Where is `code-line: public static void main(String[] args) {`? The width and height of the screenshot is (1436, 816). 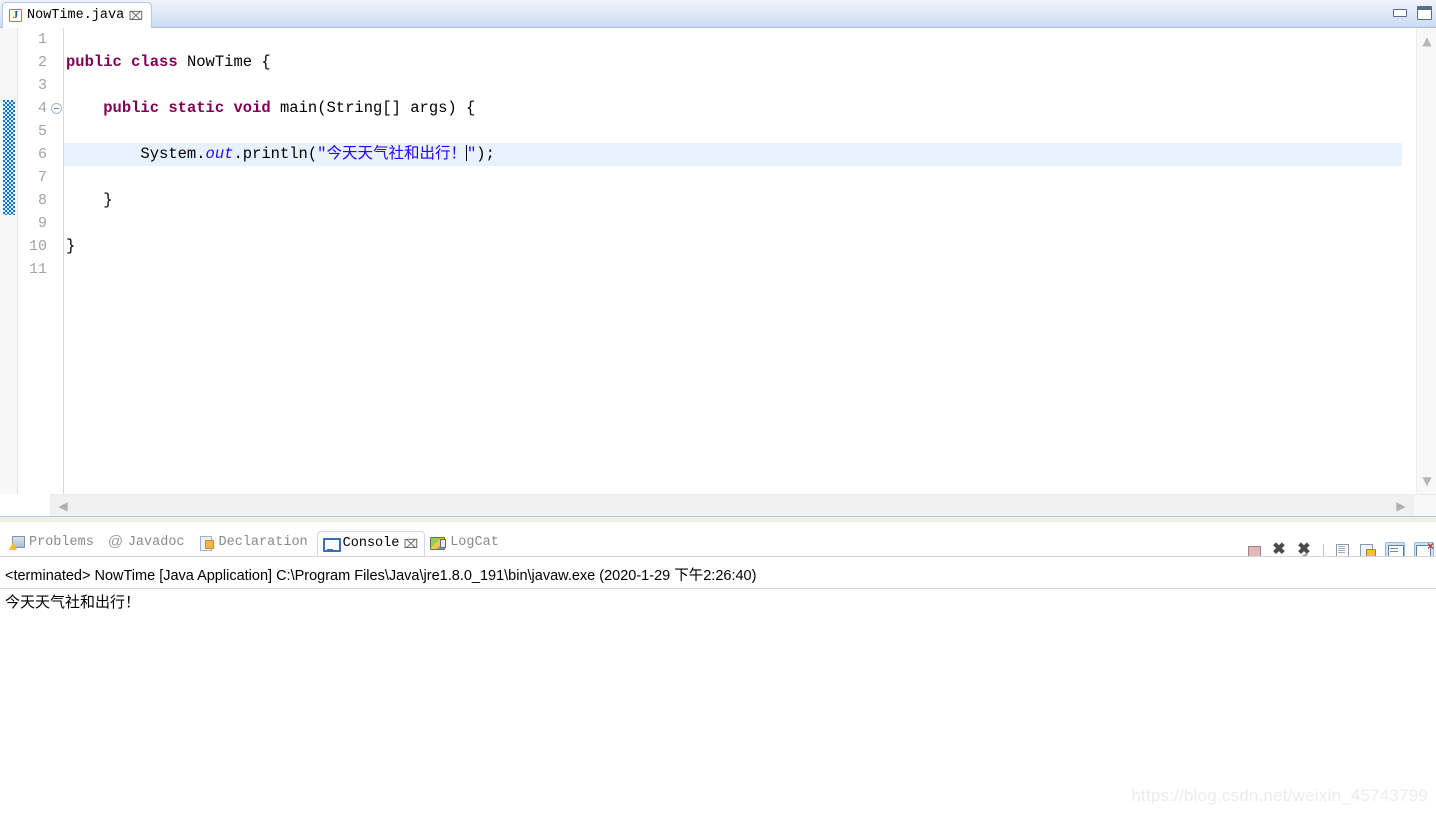
code-line: public static void main(String[] args) { is located at coordinates (736, 108).